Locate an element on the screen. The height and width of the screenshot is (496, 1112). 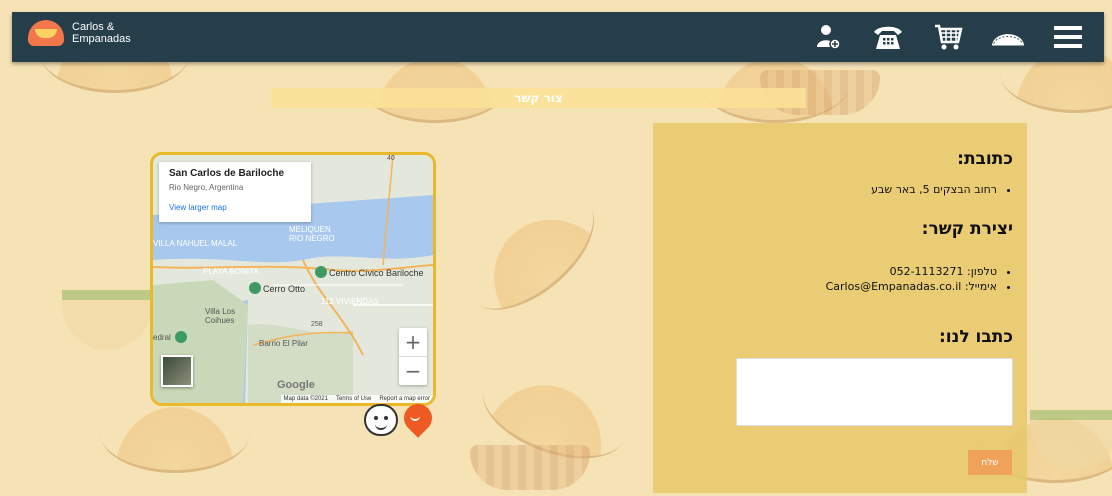
brand-name-line1: Carlos & is located at coordinates (93, 27).